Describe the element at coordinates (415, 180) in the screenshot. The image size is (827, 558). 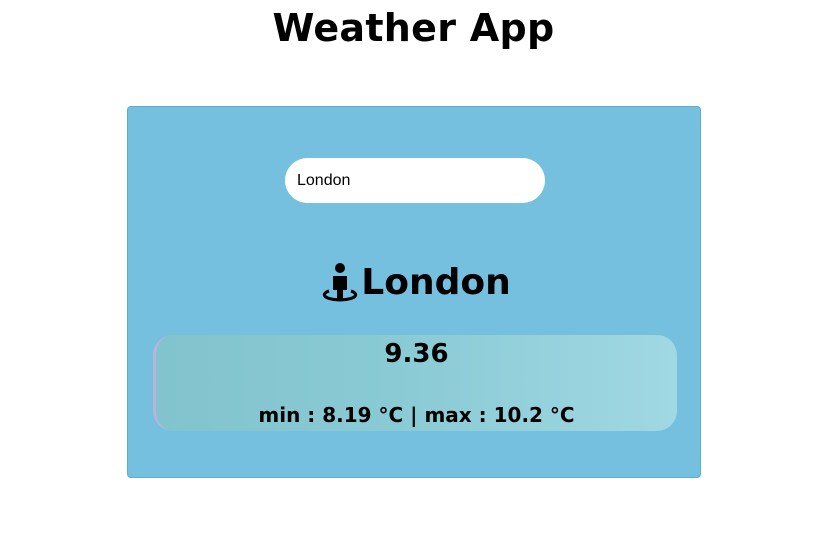
I see `city-search-input` at that location.